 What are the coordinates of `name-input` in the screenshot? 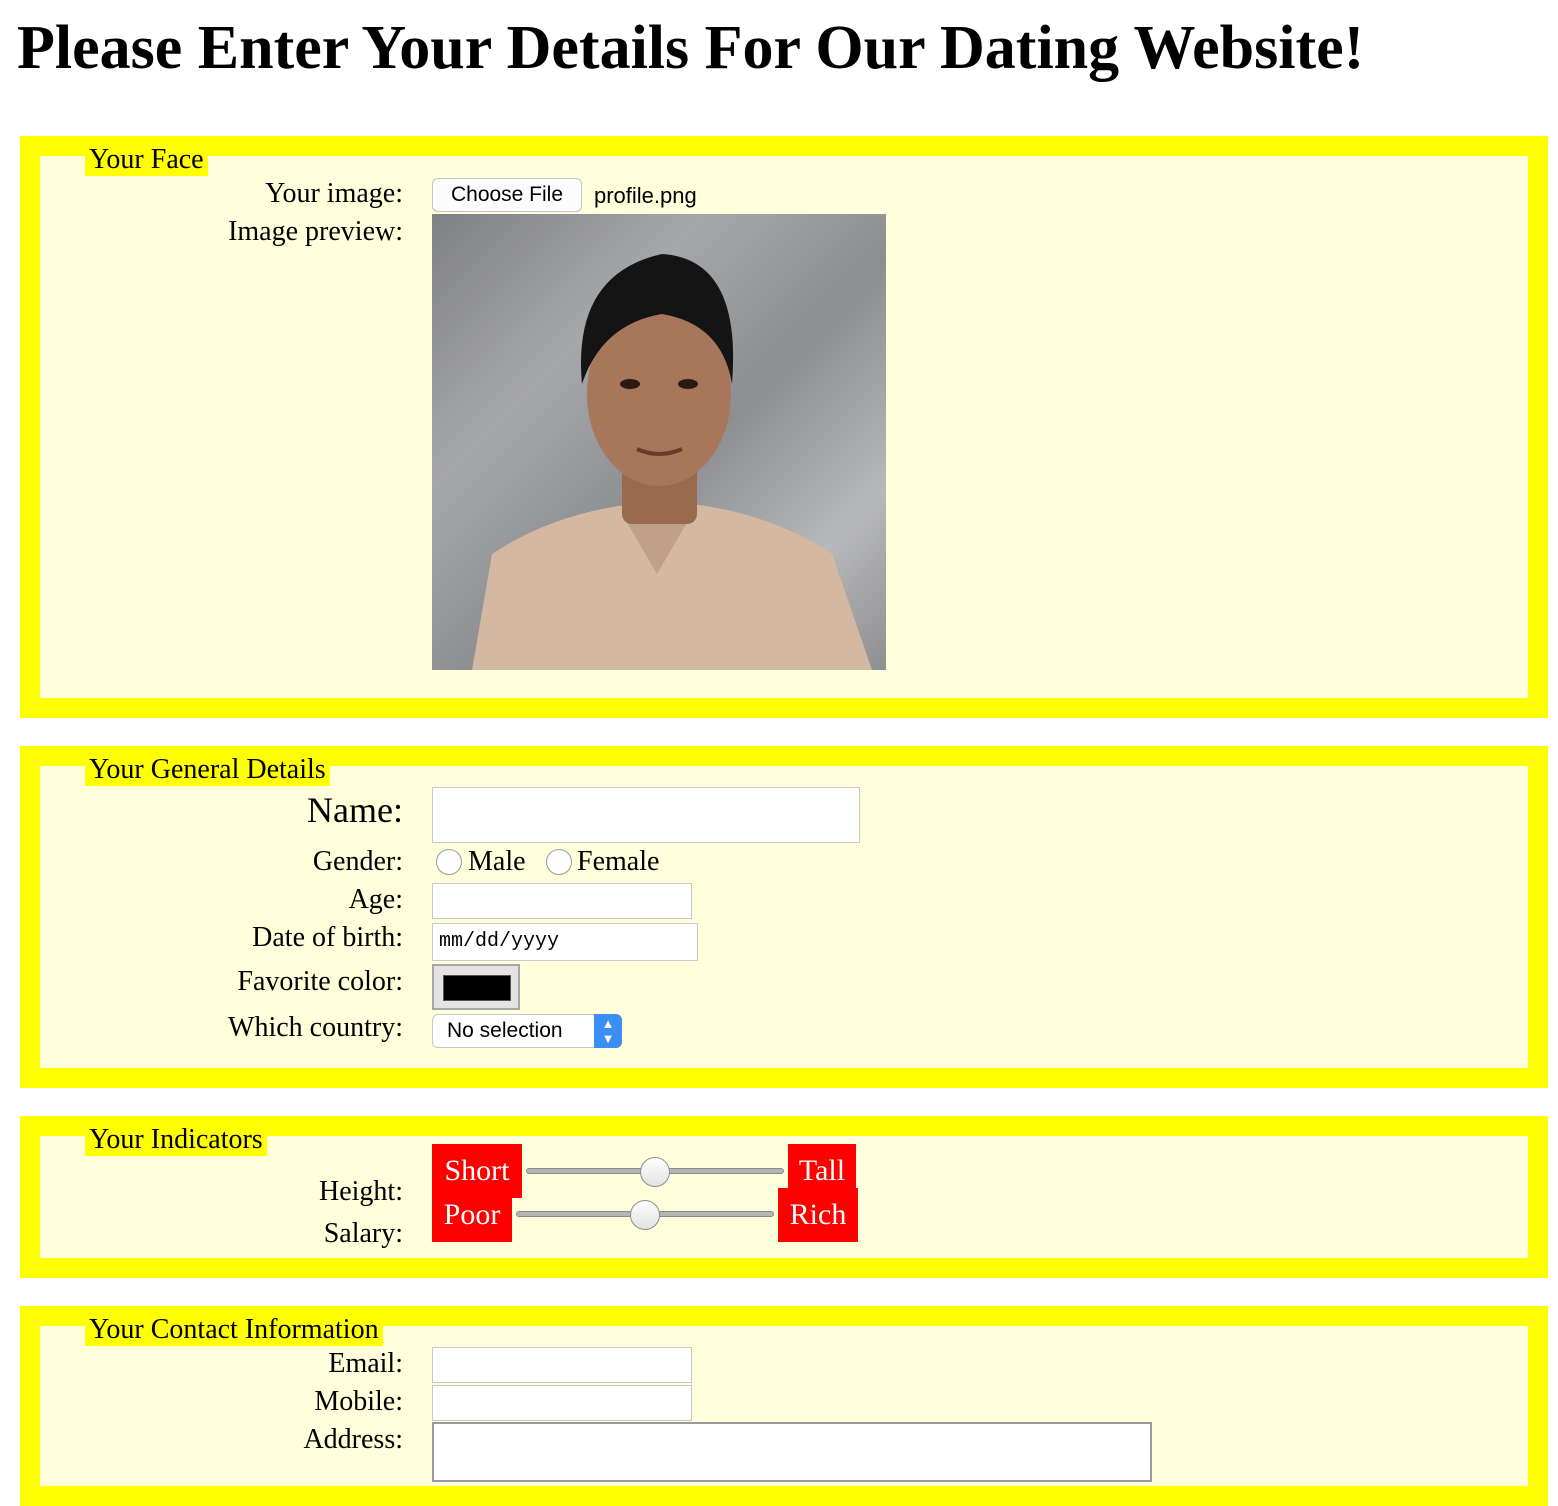 It's located at (646, 815).